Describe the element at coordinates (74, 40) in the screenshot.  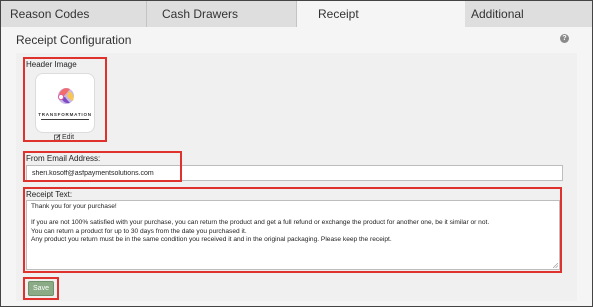
I see `page-title: Receipt Configuration` at that location.